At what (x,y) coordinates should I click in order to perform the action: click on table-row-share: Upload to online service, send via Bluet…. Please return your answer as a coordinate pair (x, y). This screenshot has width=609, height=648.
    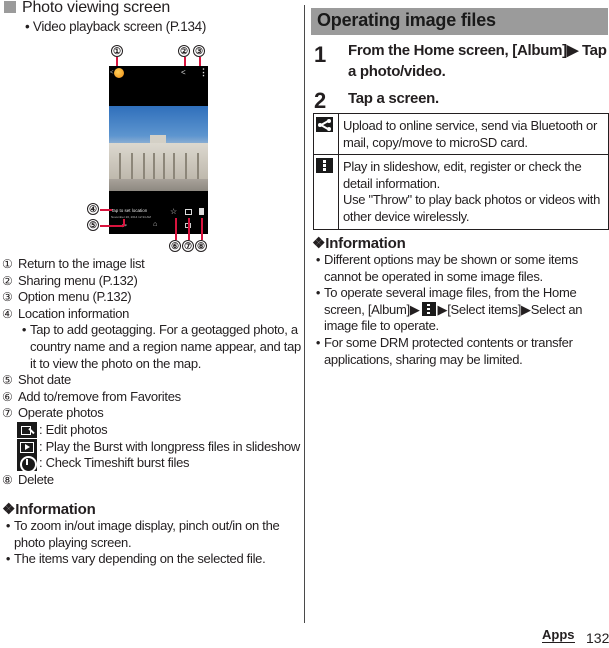
    Looking at the image, I should click on (461, 134).